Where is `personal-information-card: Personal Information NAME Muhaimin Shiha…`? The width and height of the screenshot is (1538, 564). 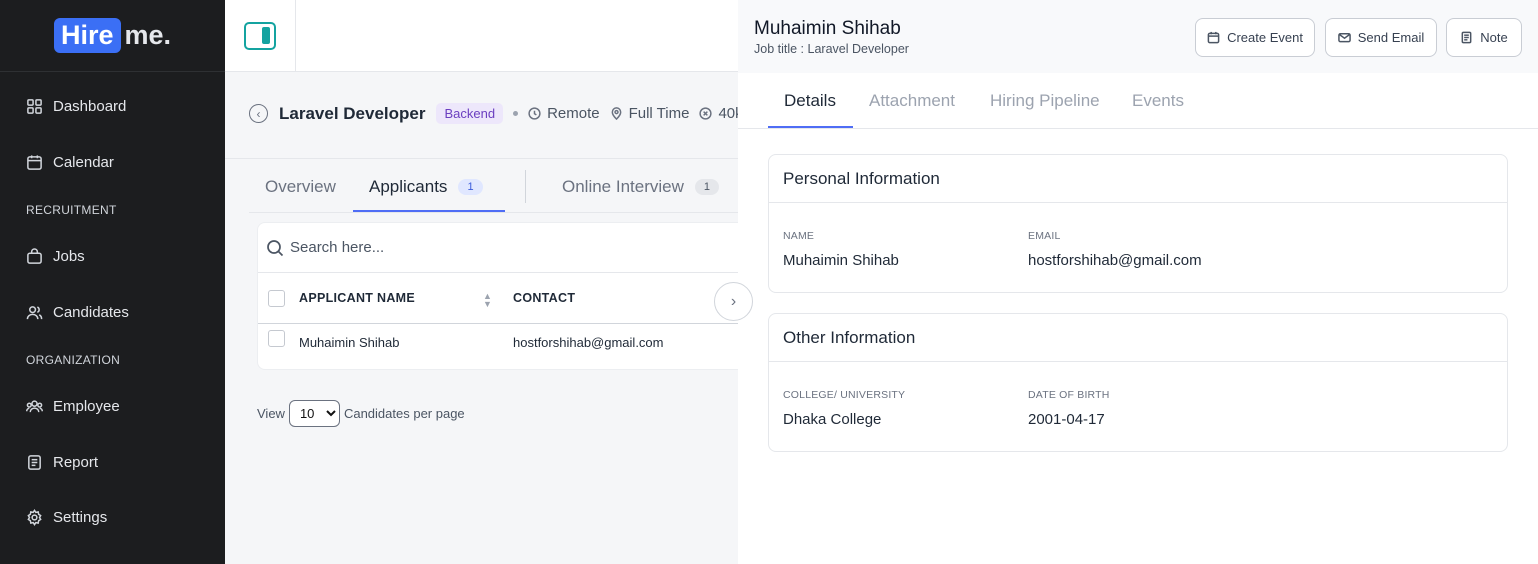 personal-information-card: Personal Information NAME Muhaimin Shiha… is located at coordinates (1138, 223).